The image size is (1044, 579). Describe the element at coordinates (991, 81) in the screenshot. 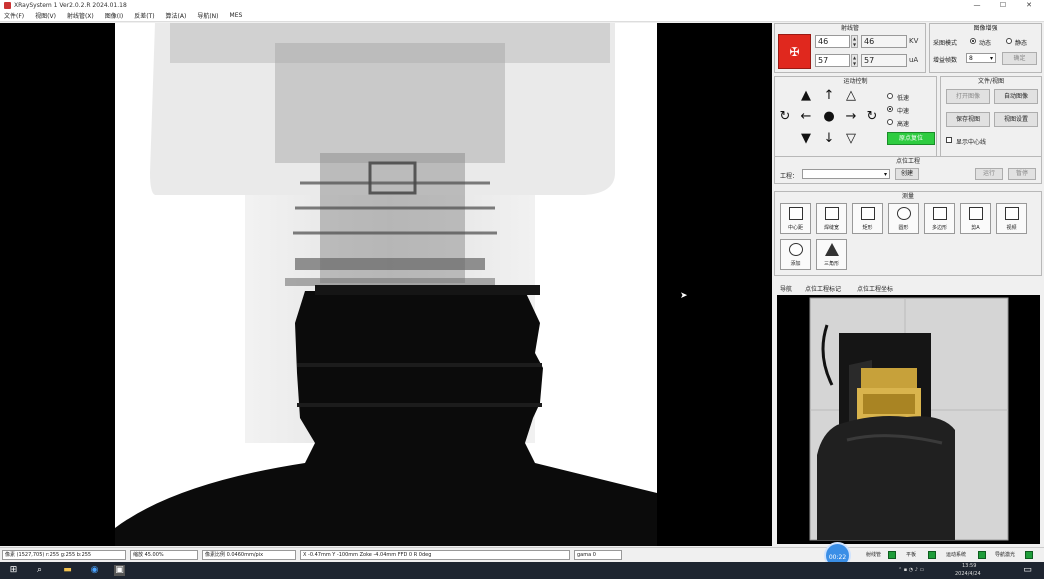

I see `file-view-title: 文件/视图` at that location.